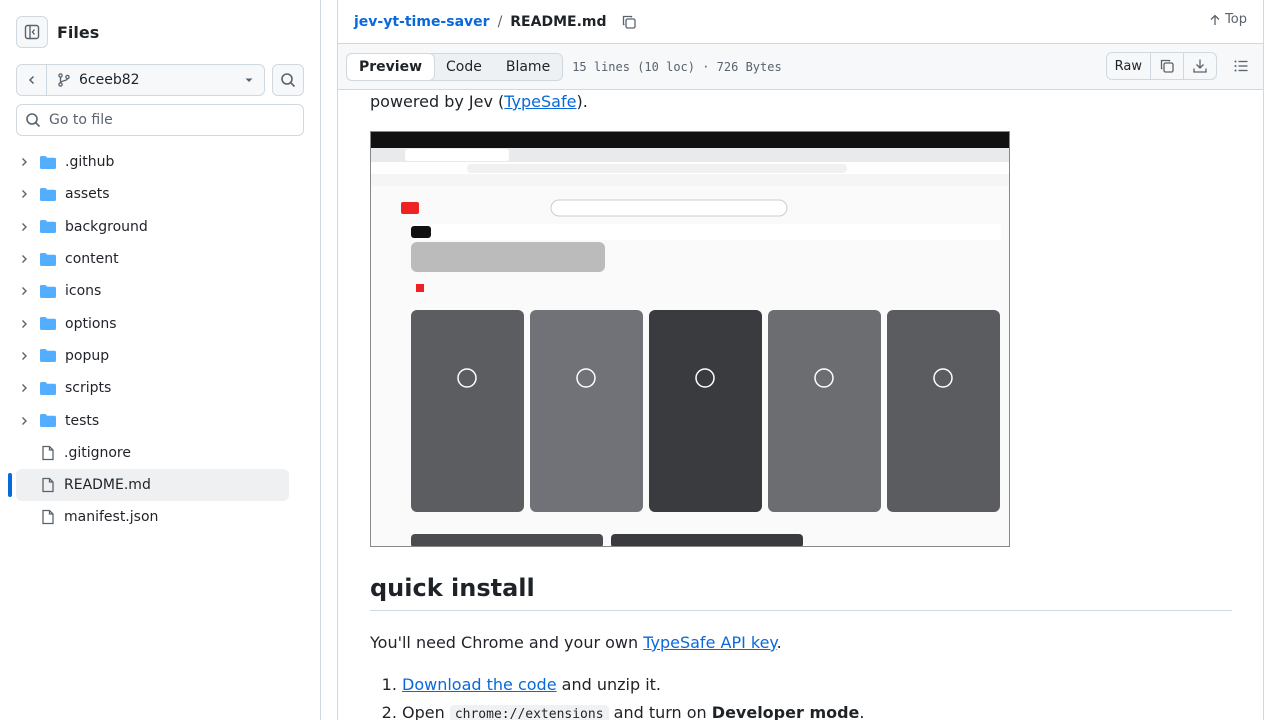  What do you see at coordinates (160, 291) in the screenshot?
I see `tree-item-icons: icons` at bounding box center [160, 291].